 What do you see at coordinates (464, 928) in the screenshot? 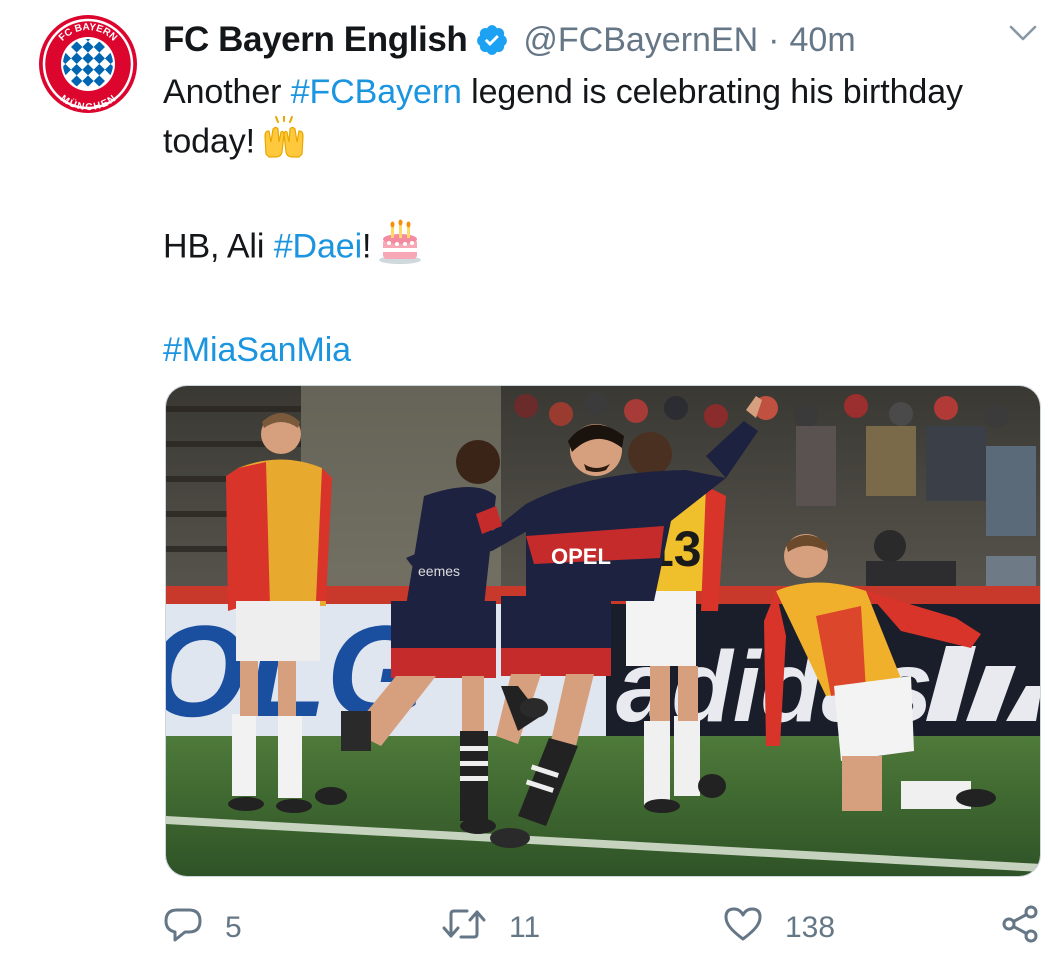
I see `retweet-icon` at bounding box center [464, 928].